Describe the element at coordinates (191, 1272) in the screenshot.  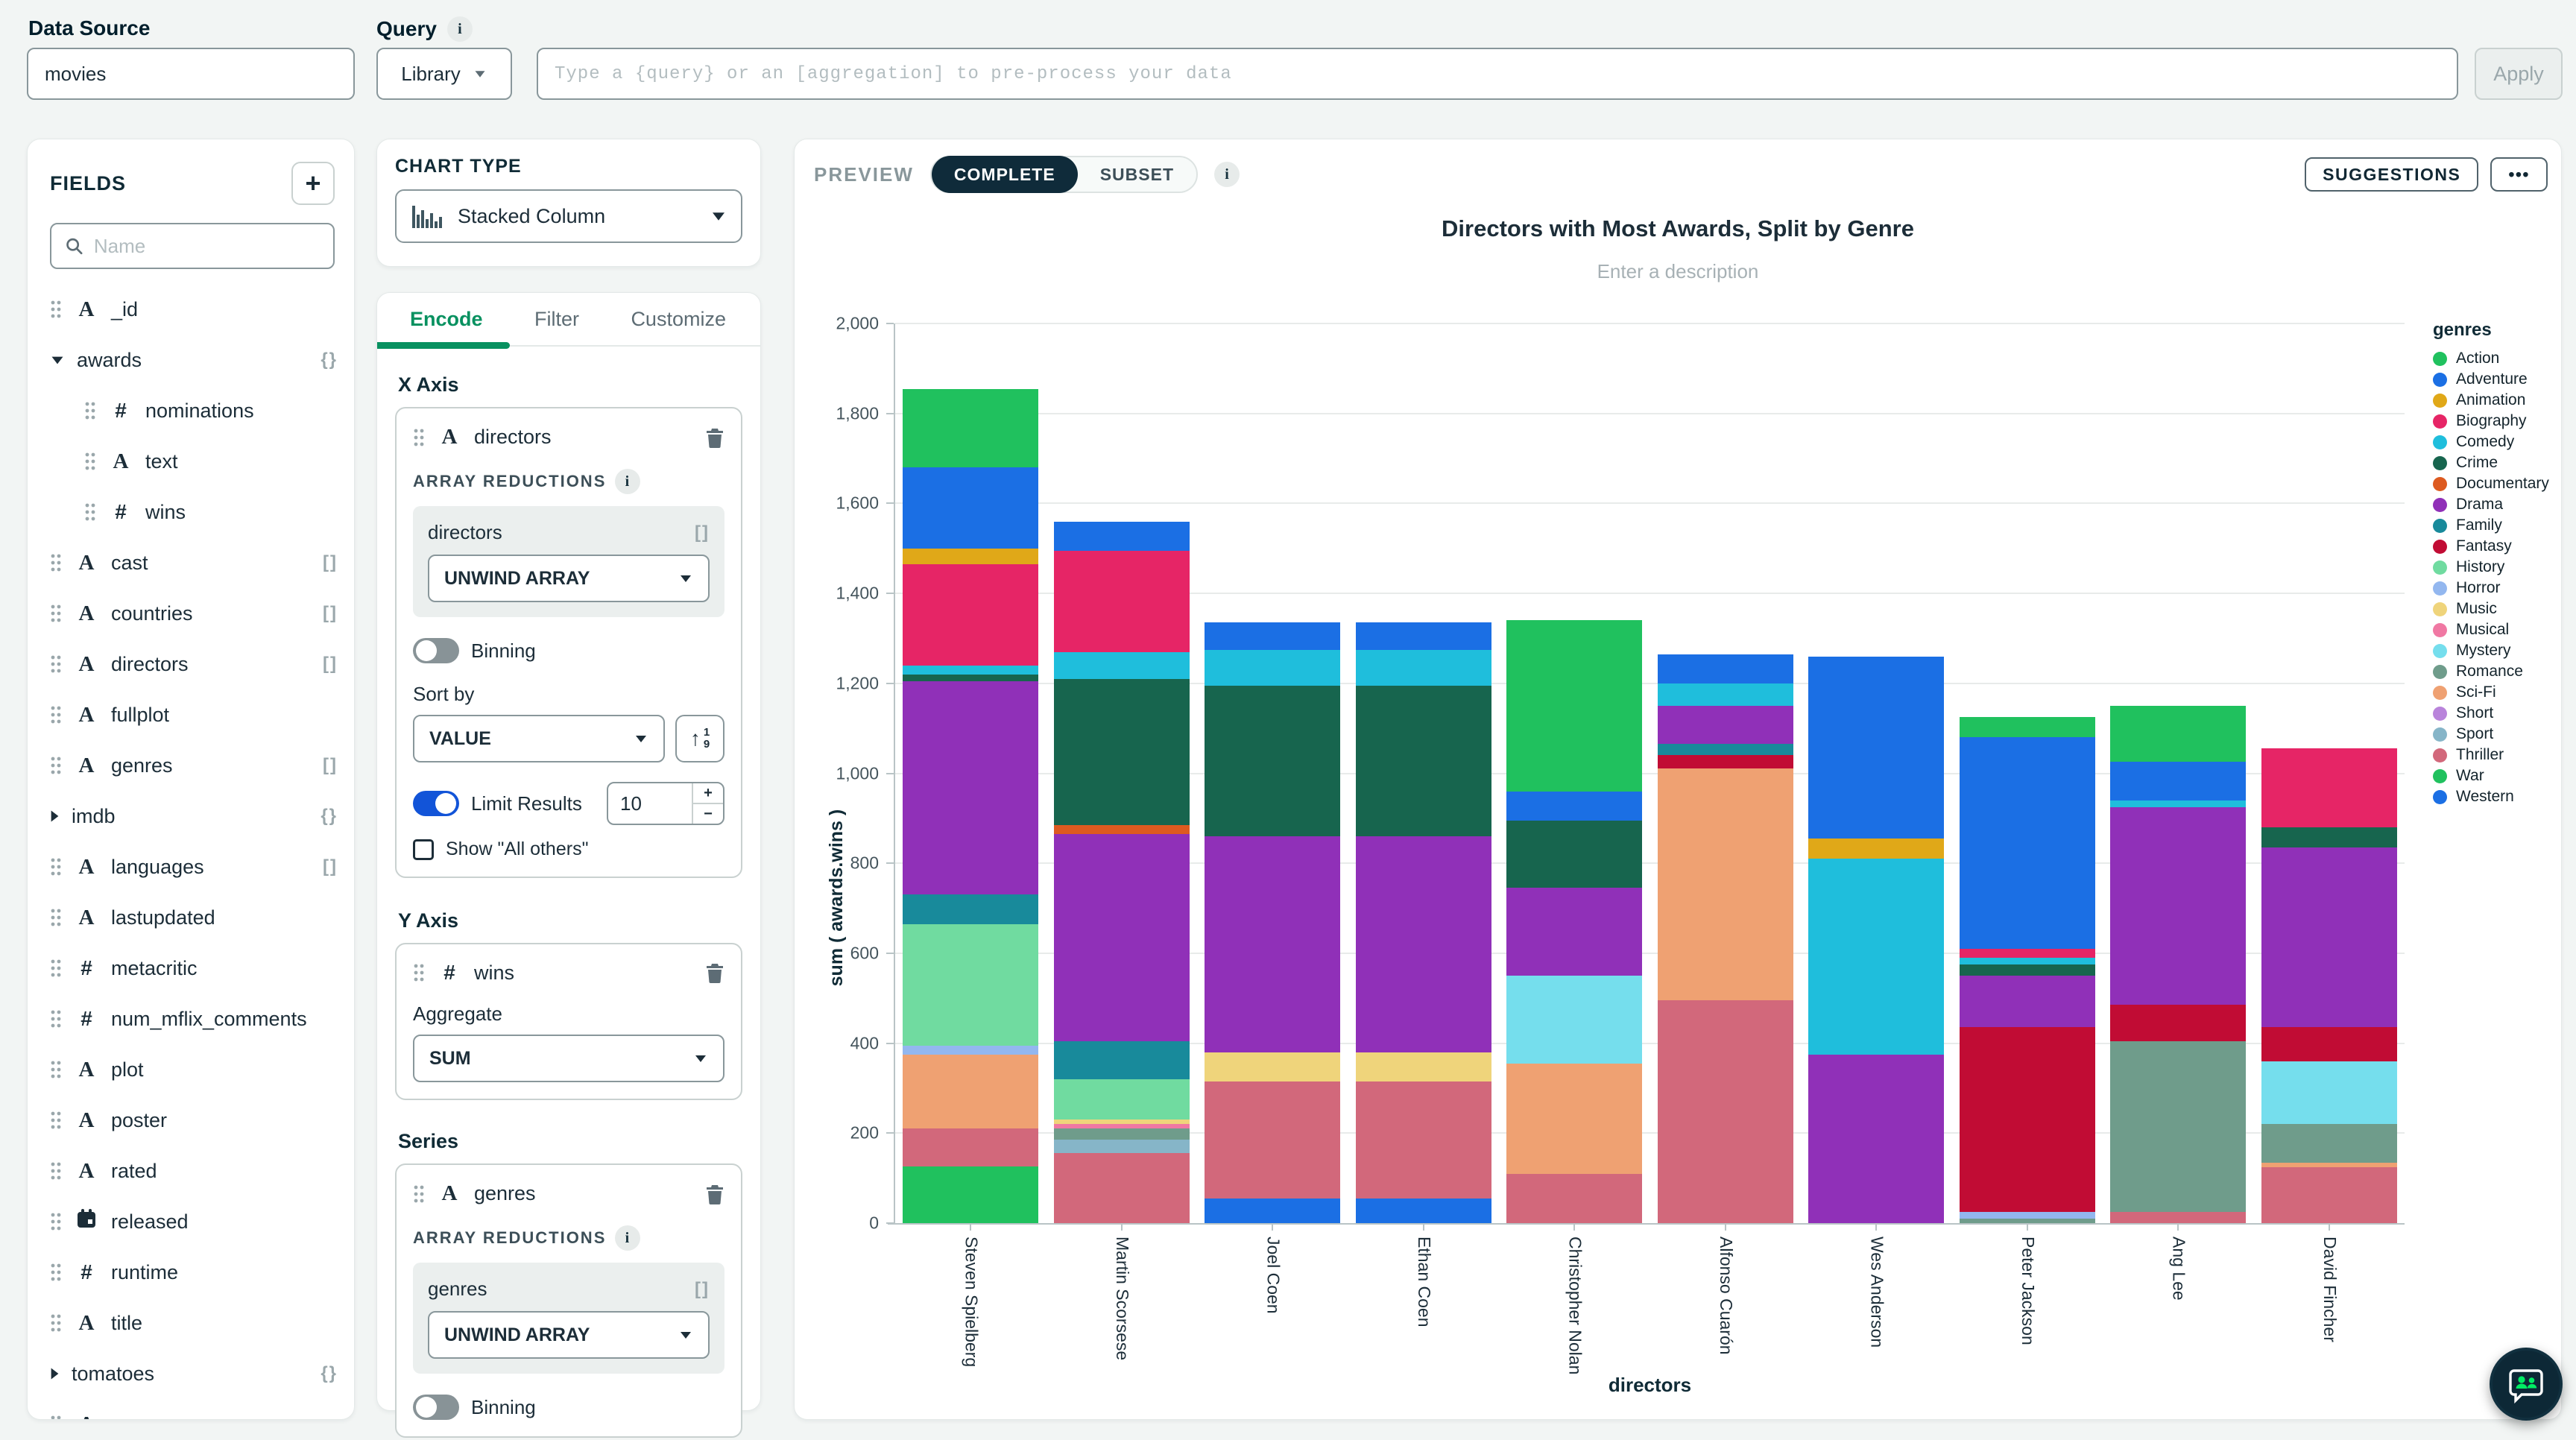
I see `field-row-runtime: # runtime` at that location.